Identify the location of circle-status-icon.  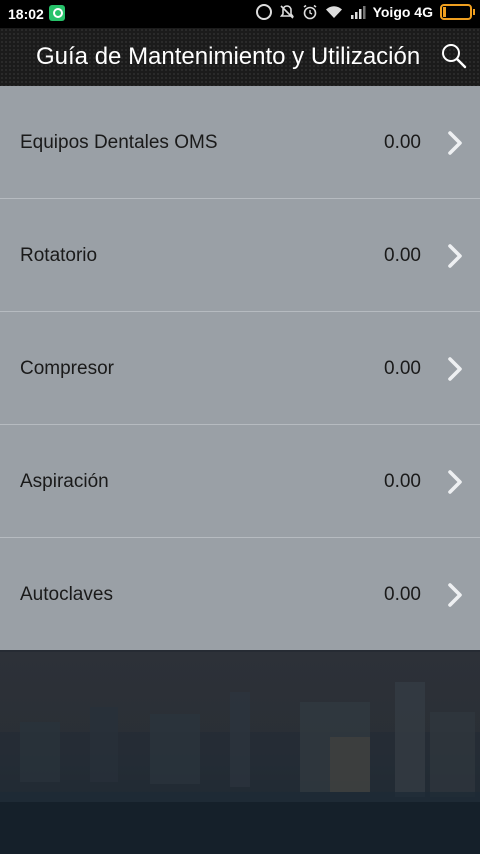
(263, 12).